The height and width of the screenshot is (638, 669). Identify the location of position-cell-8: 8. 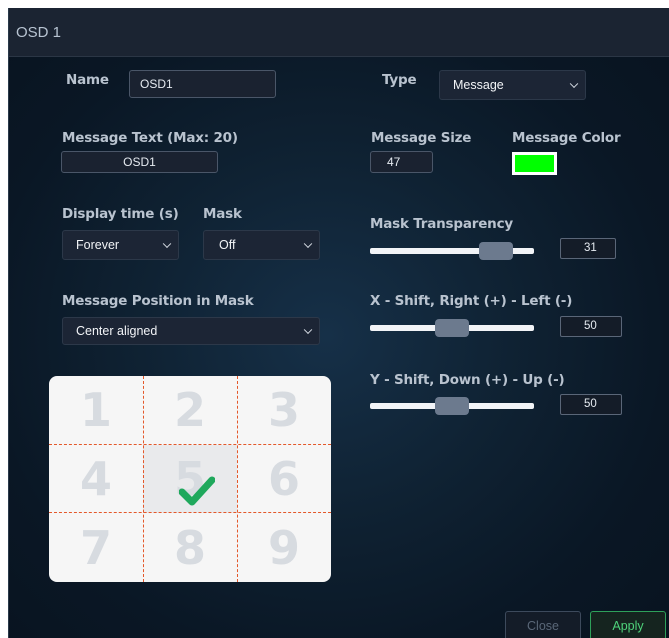
(190, 548).